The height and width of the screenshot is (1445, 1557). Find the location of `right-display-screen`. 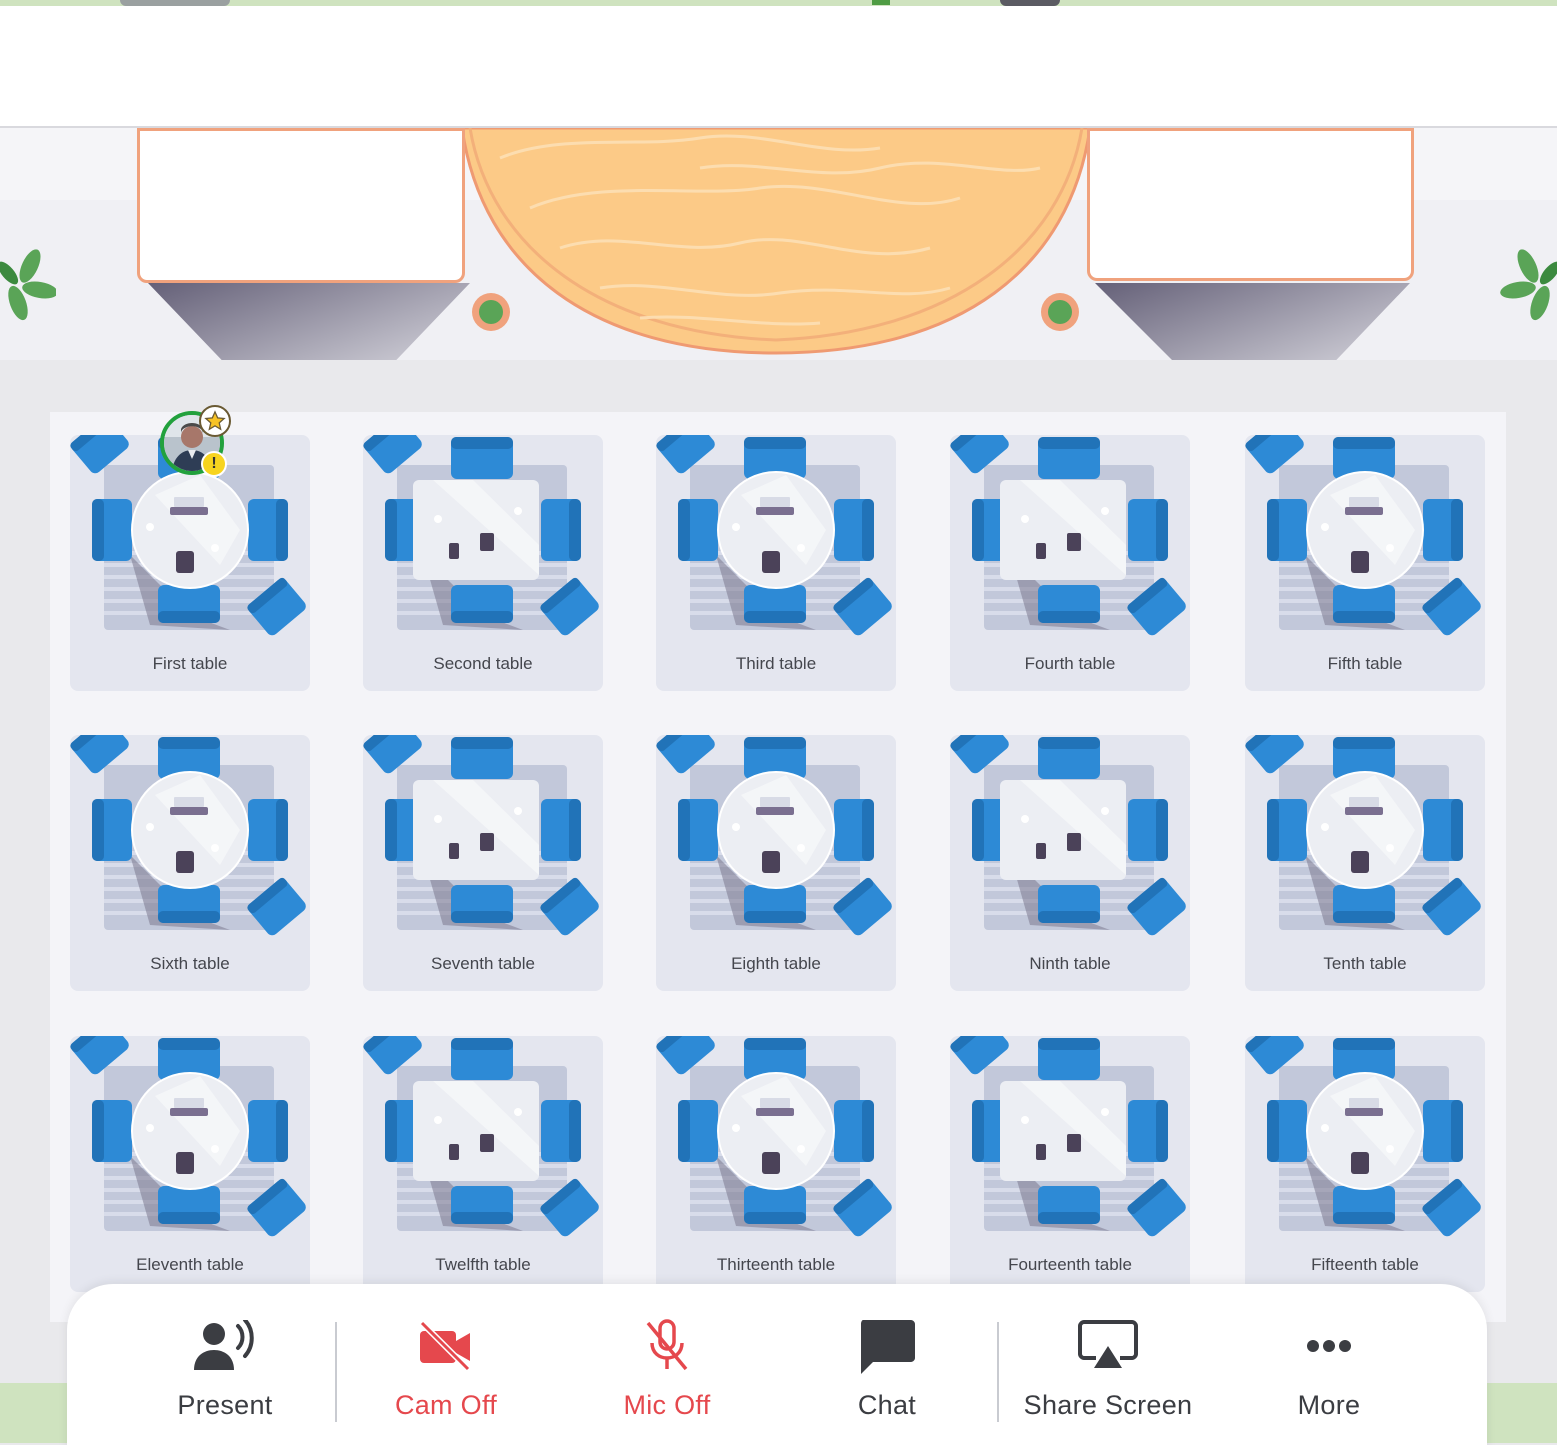

right-display-screen is located at coordinates (1250, 204).